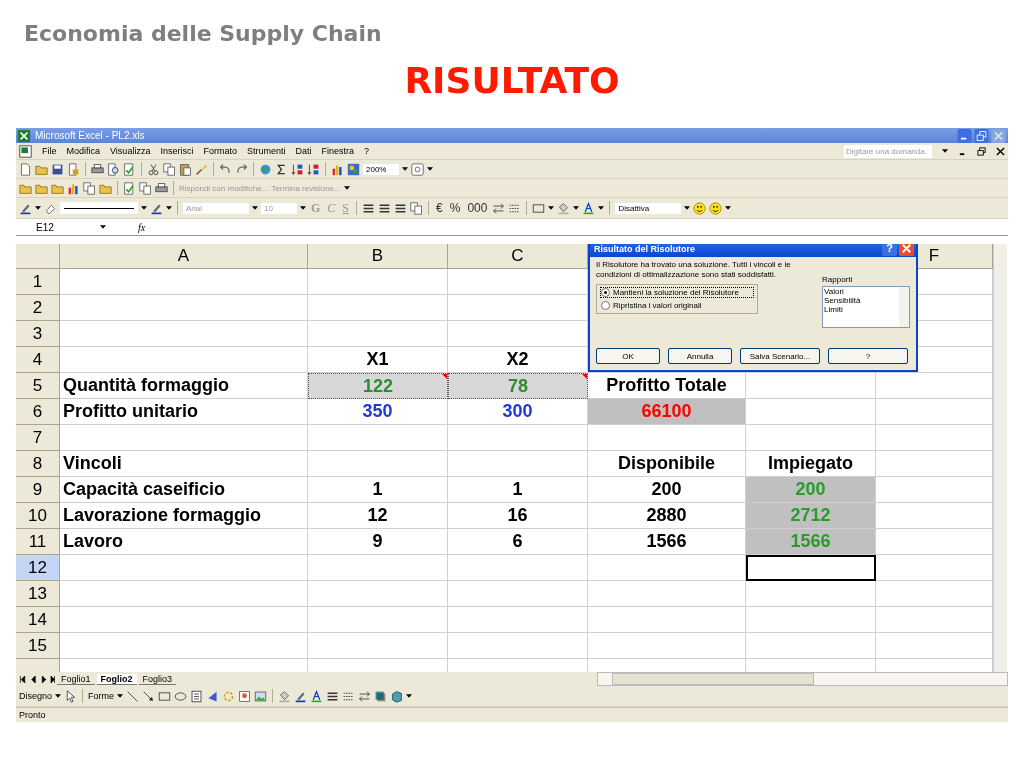 This screenshot has height=768, width=1024. I want to click on window-title: Microsoft Excel - PL2.xls, so click(90, 135).